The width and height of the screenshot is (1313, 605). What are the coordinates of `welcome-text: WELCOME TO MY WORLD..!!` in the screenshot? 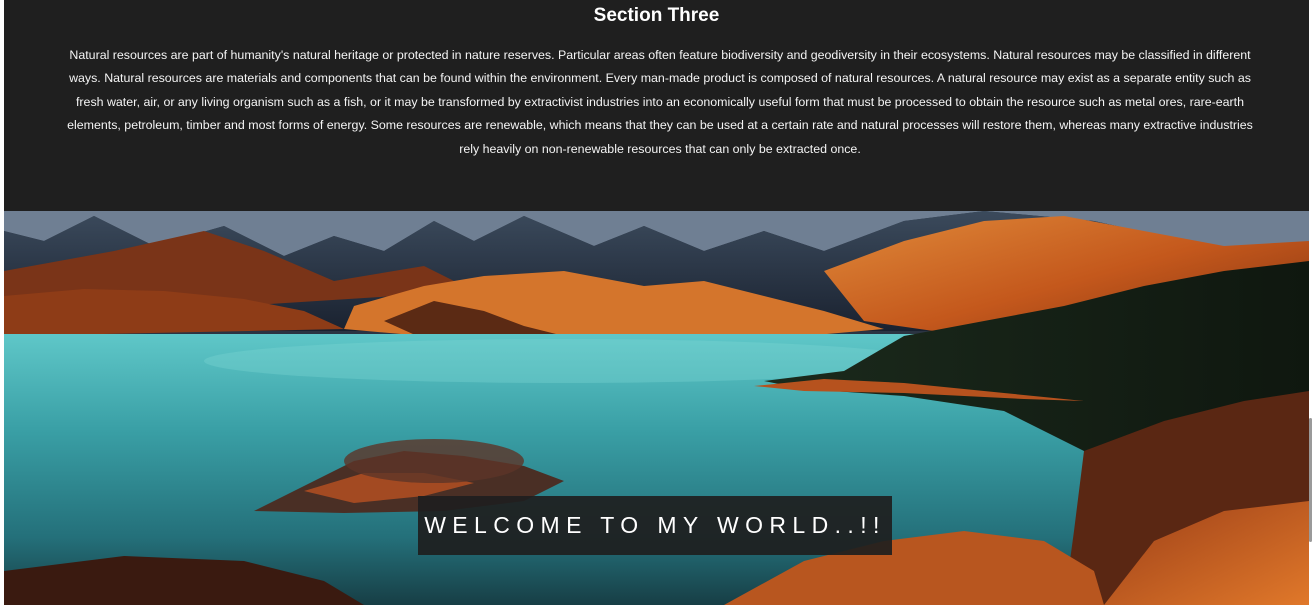 It's located at (655, 525).